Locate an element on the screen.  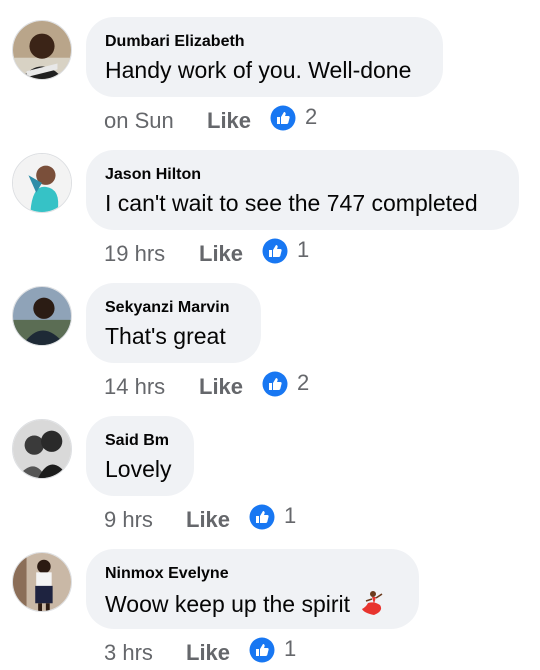
comment-time: 9 hrs is located at coordinates (128, 520).